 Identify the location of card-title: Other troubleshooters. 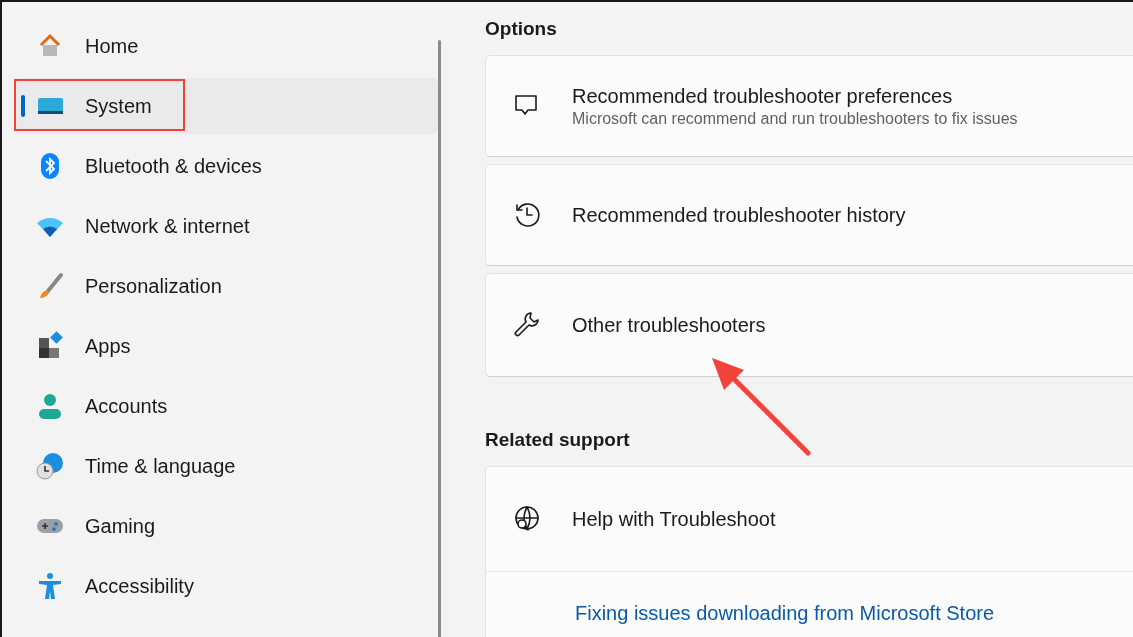
(669, 325).